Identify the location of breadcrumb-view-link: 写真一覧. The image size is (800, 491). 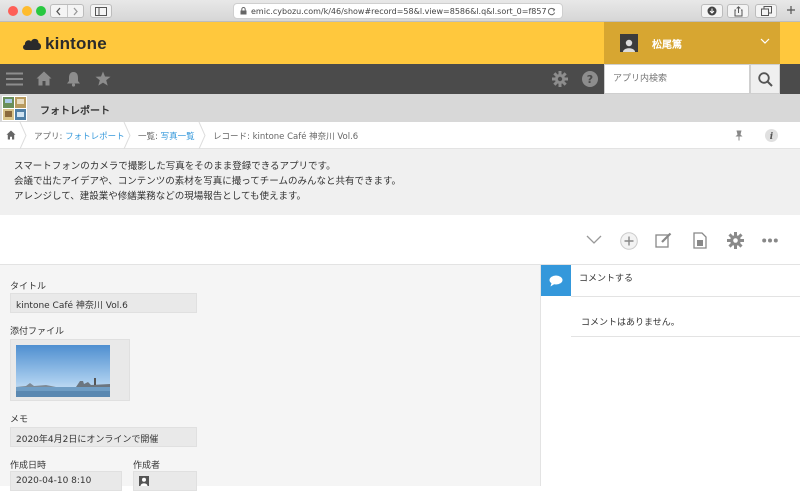
(178, 137).